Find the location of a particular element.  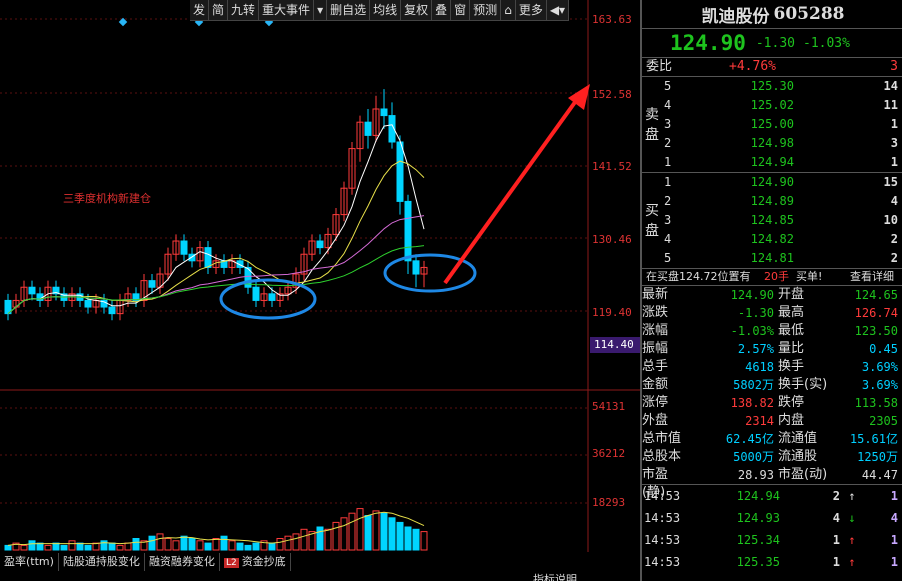

buy-level: 1 124.90 15 is located at coordinates (782, 182).